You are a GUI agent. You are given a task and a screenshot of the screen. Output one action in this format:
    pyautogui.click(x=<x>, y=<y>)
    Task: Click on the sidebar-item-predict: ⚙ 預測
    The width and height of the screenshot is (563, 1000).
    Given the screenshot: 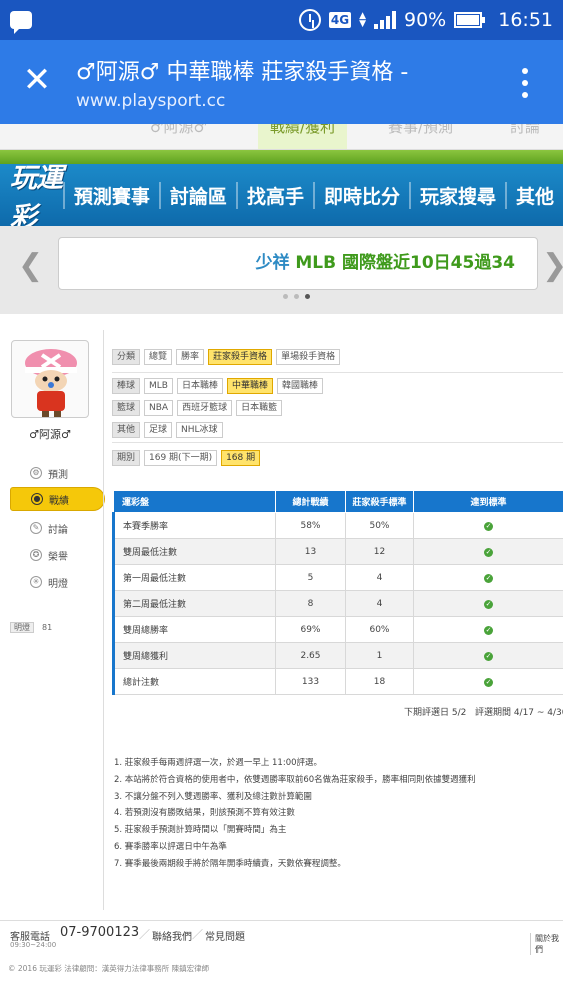 What is the action you would take?
    pyautogui.click(x=55, y=473)
    